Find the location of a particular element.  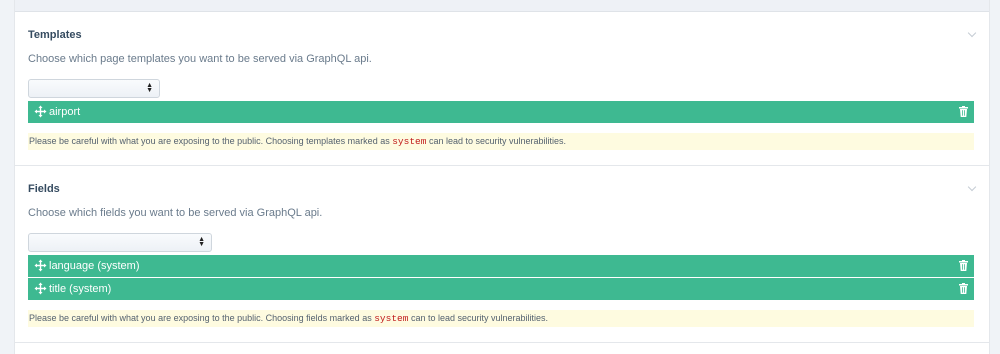

notice-text: can lead to security vulnerabilities. is located at coordinates (497, 141).